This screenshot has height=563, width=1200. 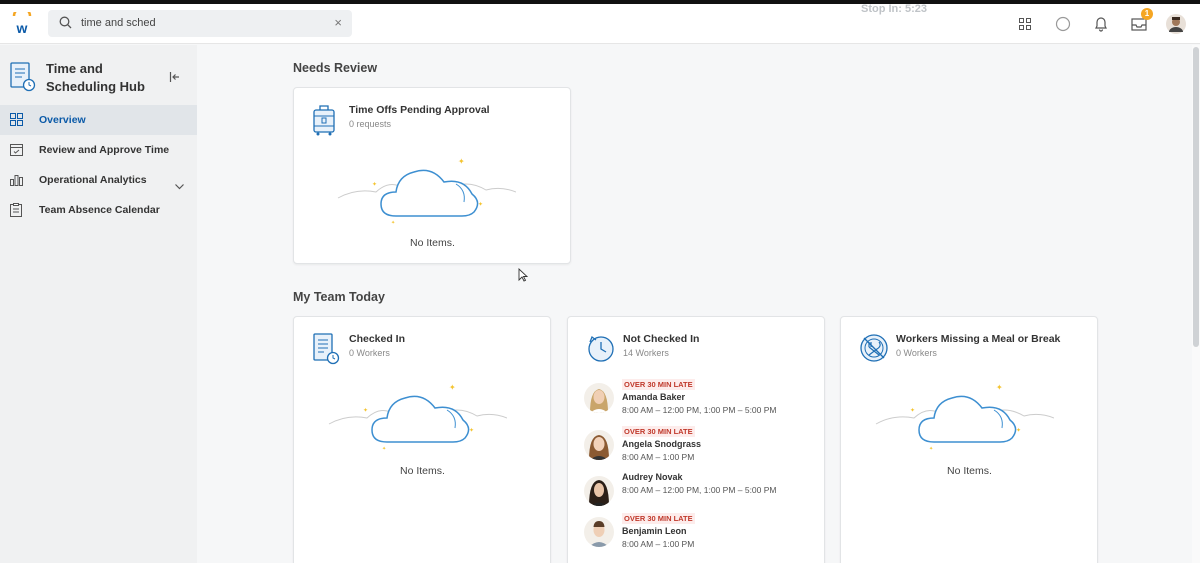 I want to click on hub-document-clock-icon, so click(x=23, y=79).